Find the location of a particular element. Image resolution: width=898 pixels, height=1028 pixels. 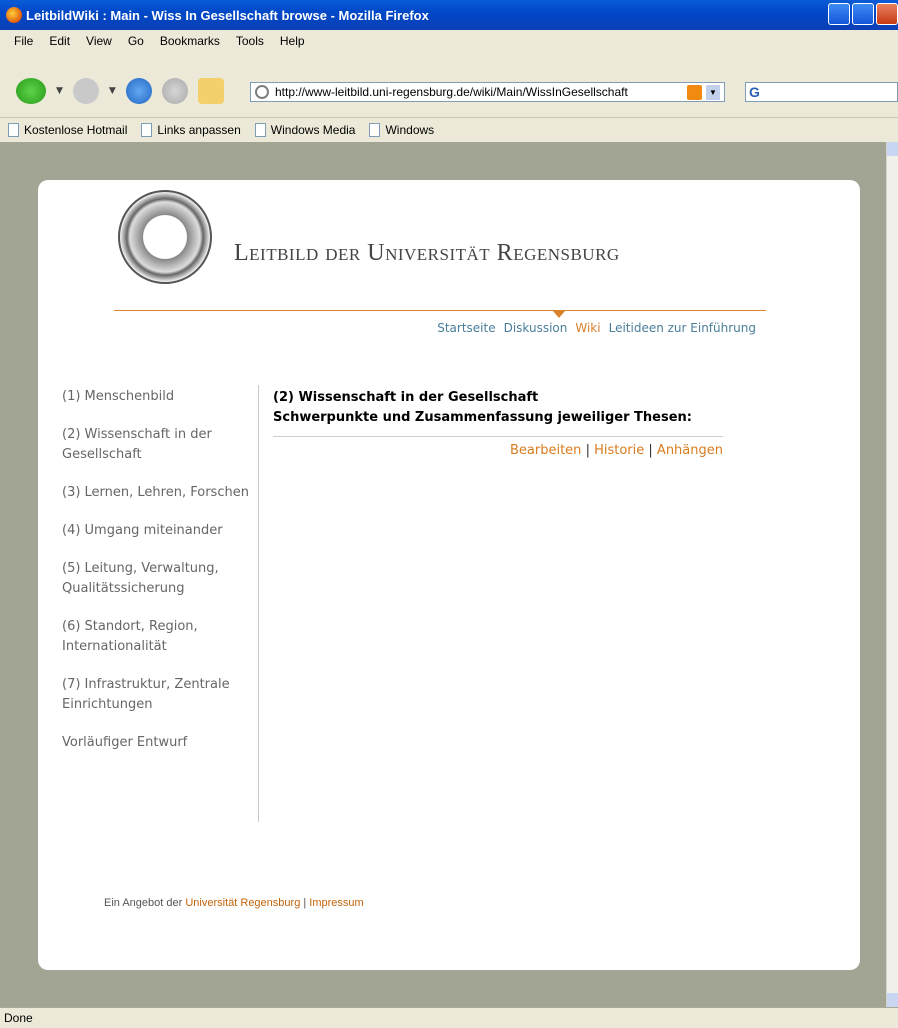

nav-startseite: Startseite is located at coordinates (466, 328).